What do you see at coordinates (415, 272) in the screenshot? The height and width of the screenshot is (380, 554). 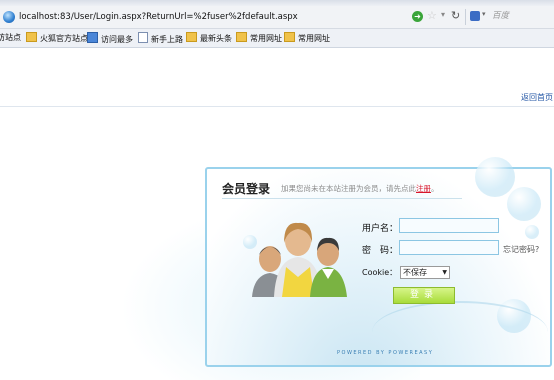 I see `cookie-select-value: 不保存` at bounding box center [415, 272].